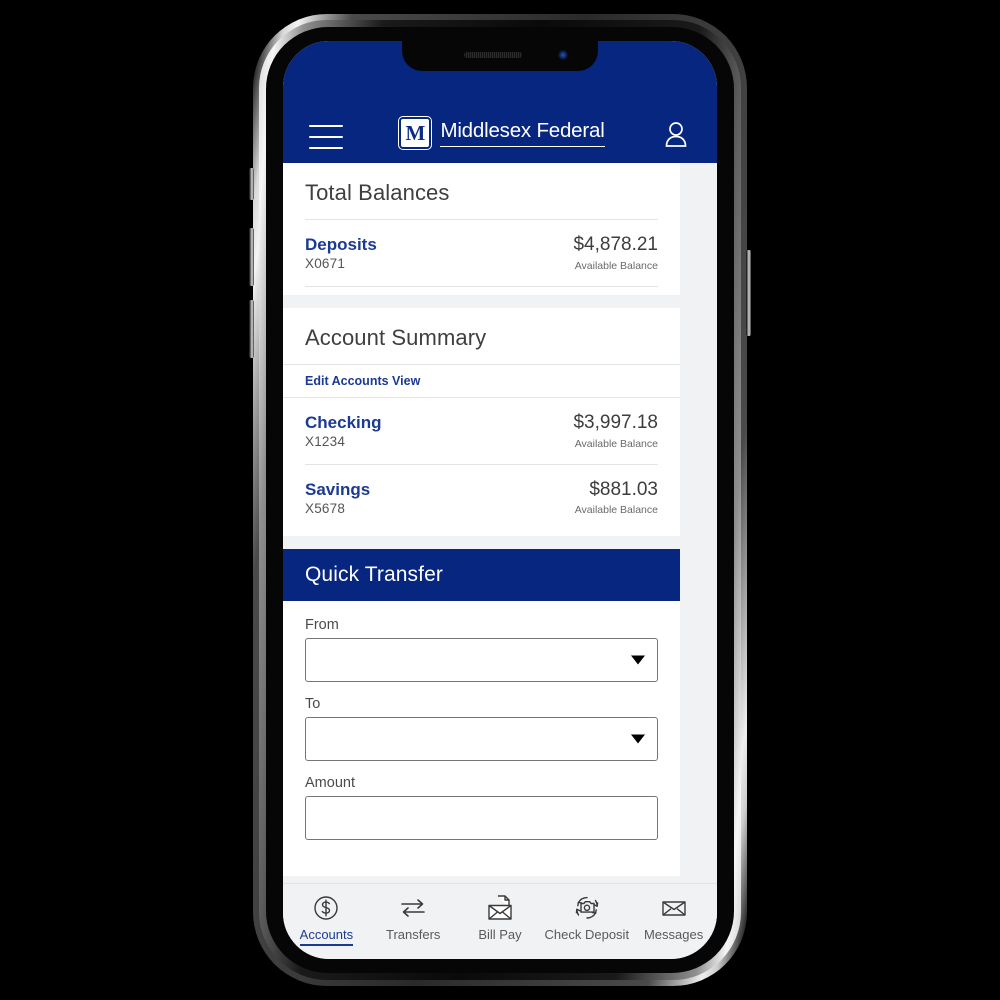 This screenshot has width=1000, height=1000. What do you see at coordinates (325, 264) in the screenshot?
I see `account-number: X0671` at bounding box center [325, 264].